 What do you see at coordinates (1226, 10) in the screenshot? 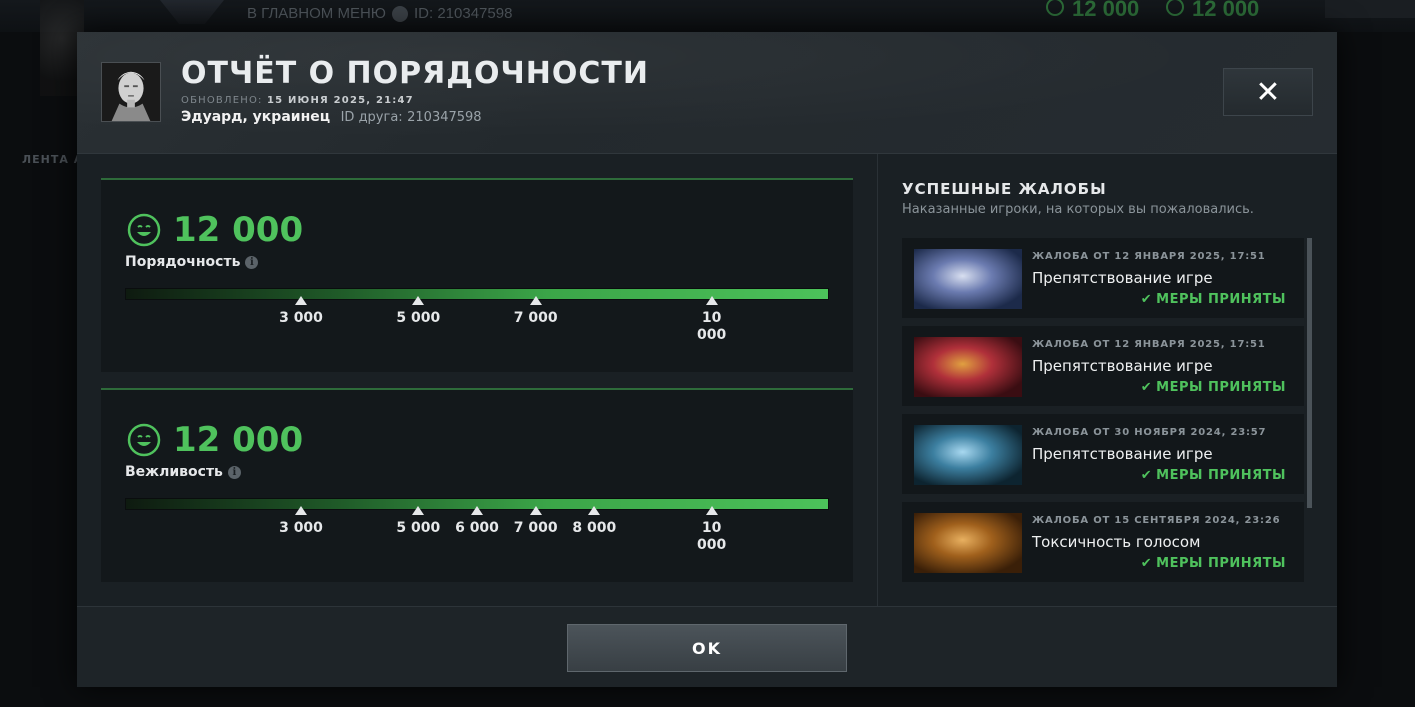
I see `background-currency-b: 12 000` at bounding box center [1226, 10].